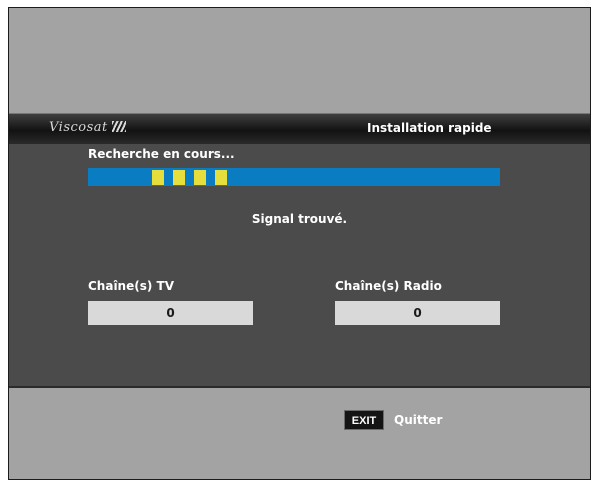  What do you see at coordinates (364, 420) in the screenshot?
I see `exit-key-button: EXIT` at bounding box center [364, 420].